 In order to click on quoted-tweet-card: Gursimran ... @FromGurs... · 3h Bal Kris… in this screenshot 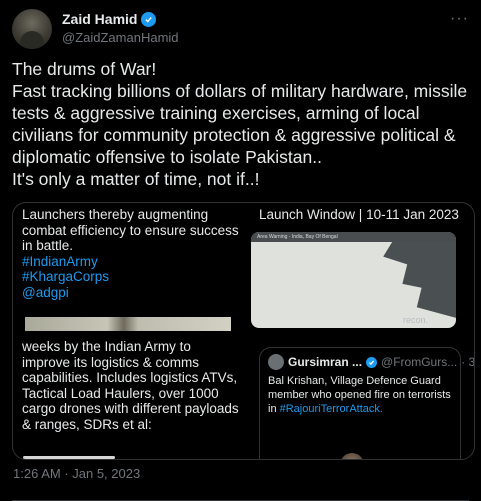, I will do `click(366, 403)`.